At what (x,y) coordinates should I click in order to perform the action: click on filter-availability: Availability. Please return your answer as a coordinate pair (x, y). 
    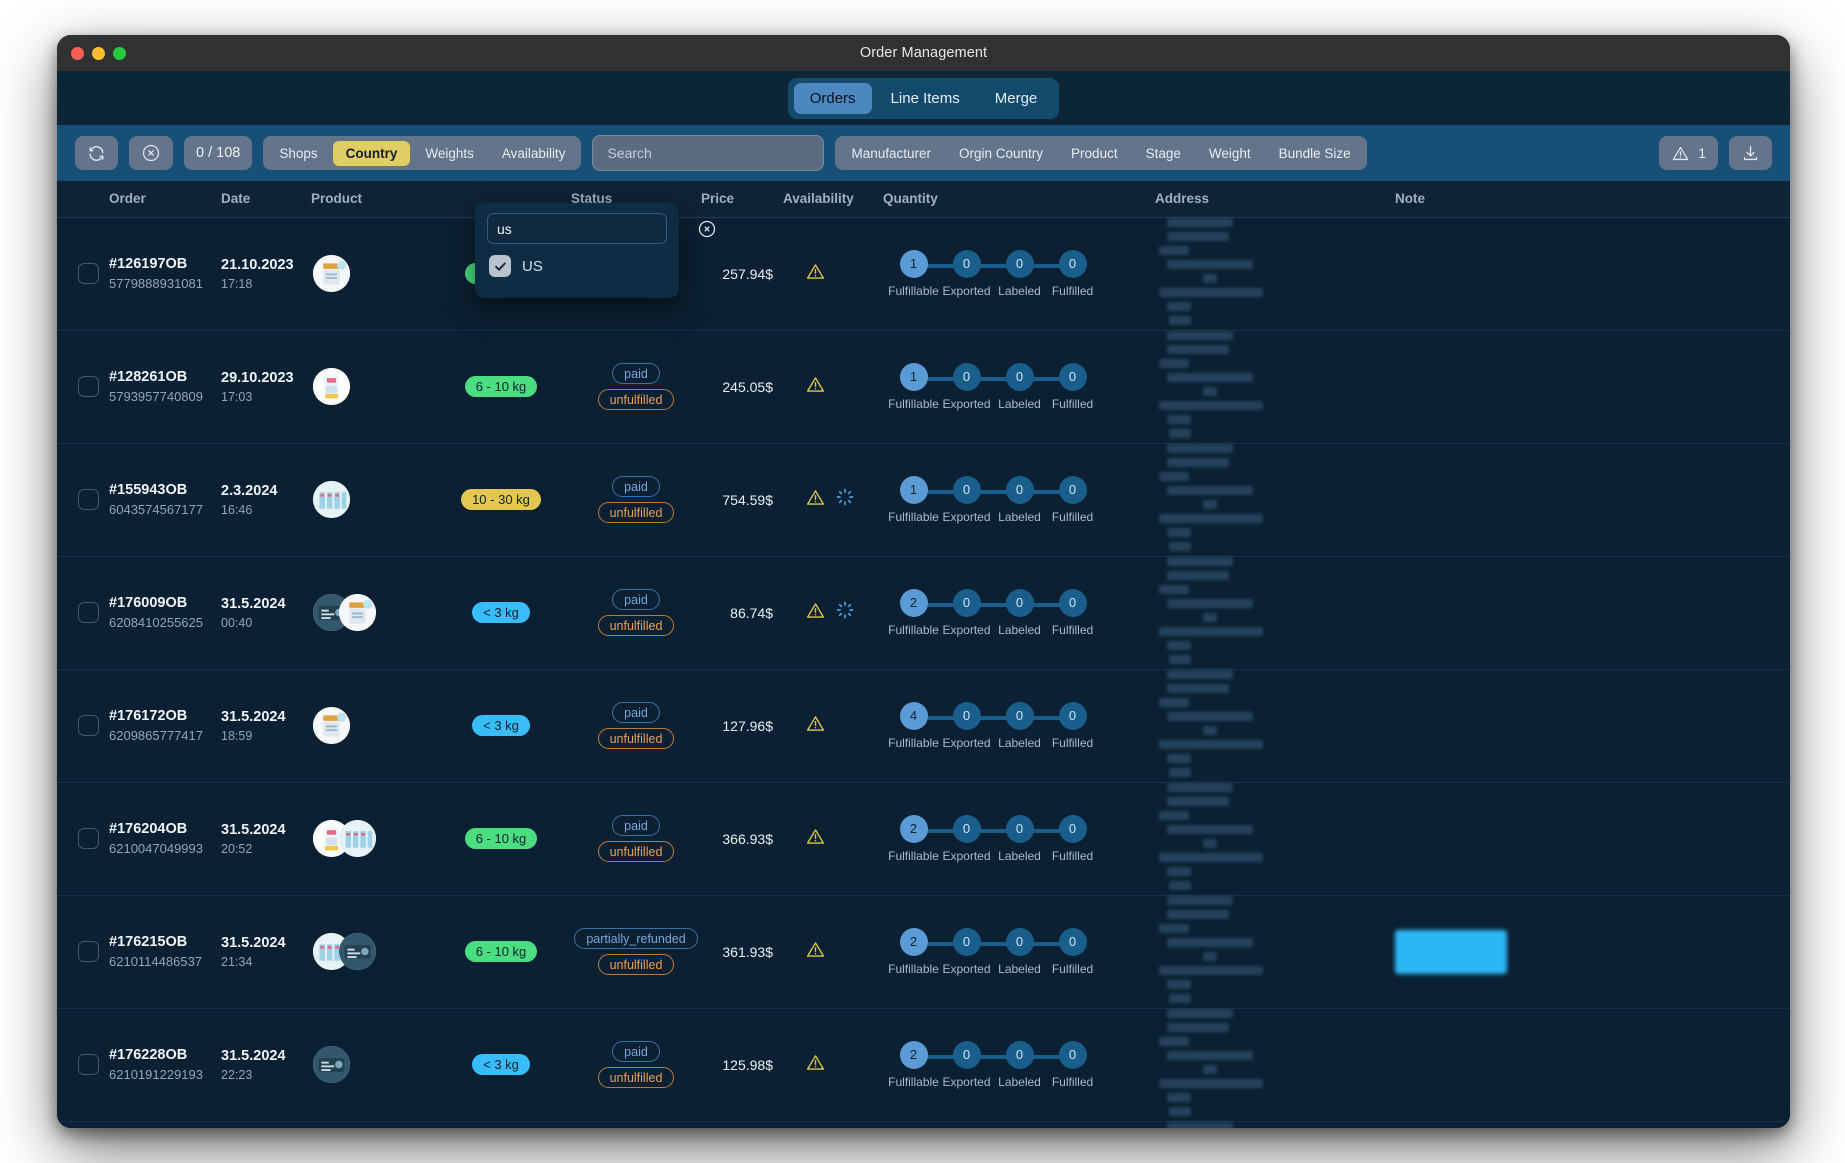
    Looking at the image, I should click on (534, 153).